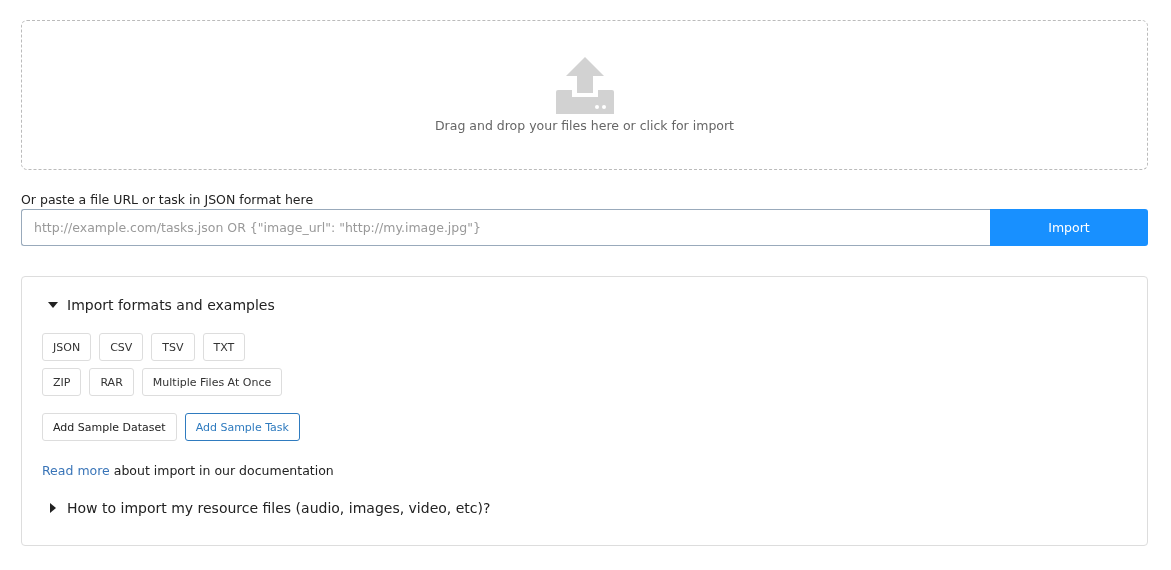 Image resolution: width=1171 pixels, height=570 pixels. Describe the element at coordinates (109, 427) in the screenshot. I see `sample-button: Add Sample Dataset` at that location.